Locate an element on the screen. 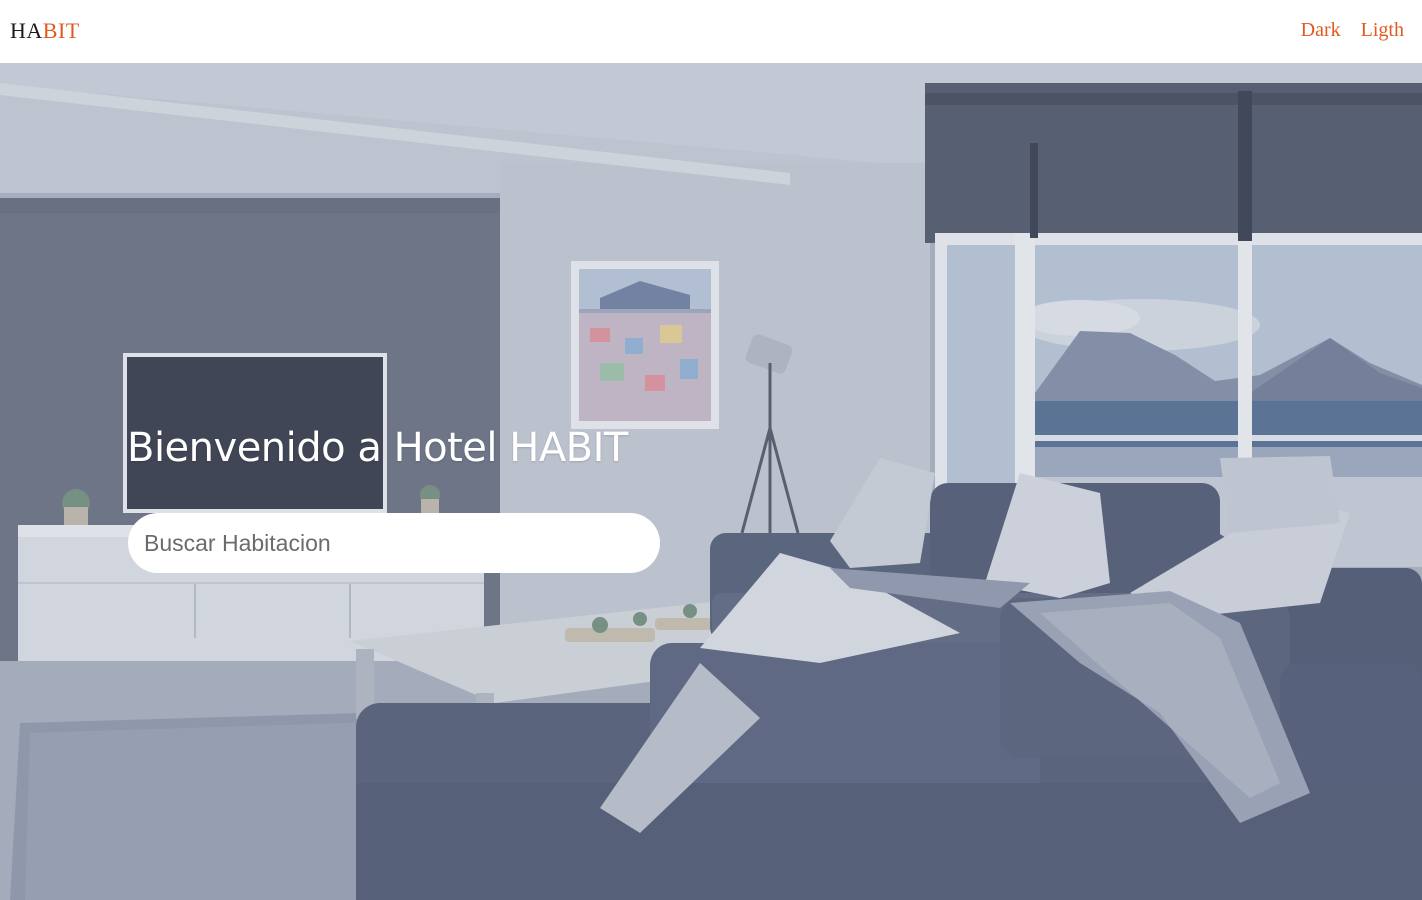 The image size is (1422, 900). room-search-input is located at coordinates (394, 543).